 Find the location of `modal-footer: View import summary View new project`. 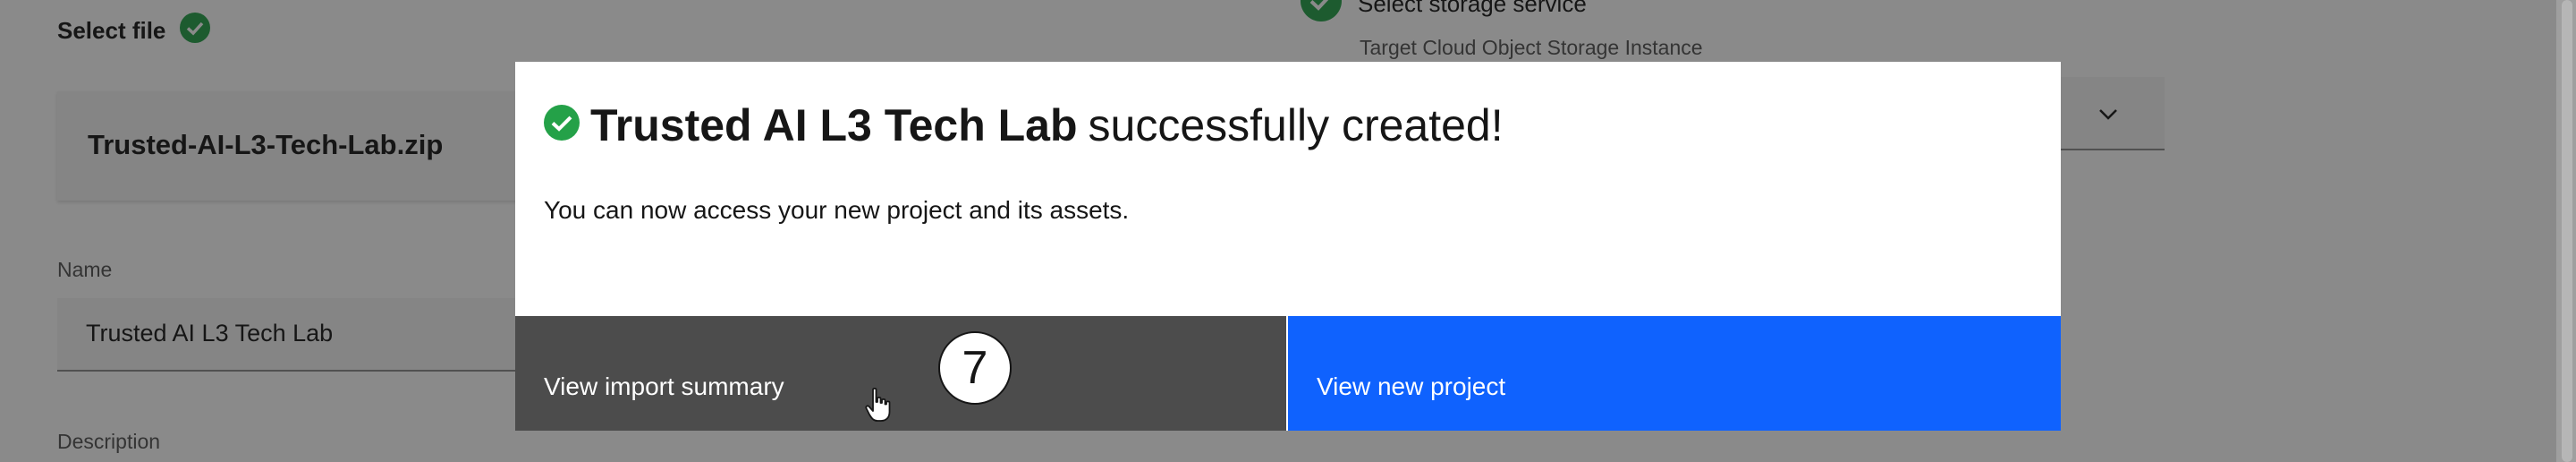

modal-footer: View import summary View new project is located at coordinates (1288, 373).